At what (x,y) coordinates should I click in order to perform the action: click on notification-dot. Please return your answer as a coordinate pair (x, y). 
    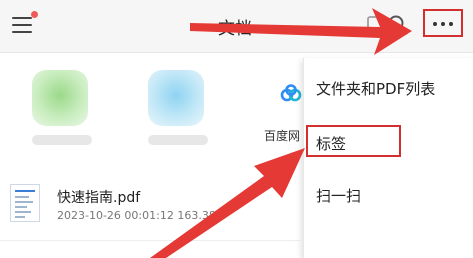
    Looking at the image, I should click on (34, 14).